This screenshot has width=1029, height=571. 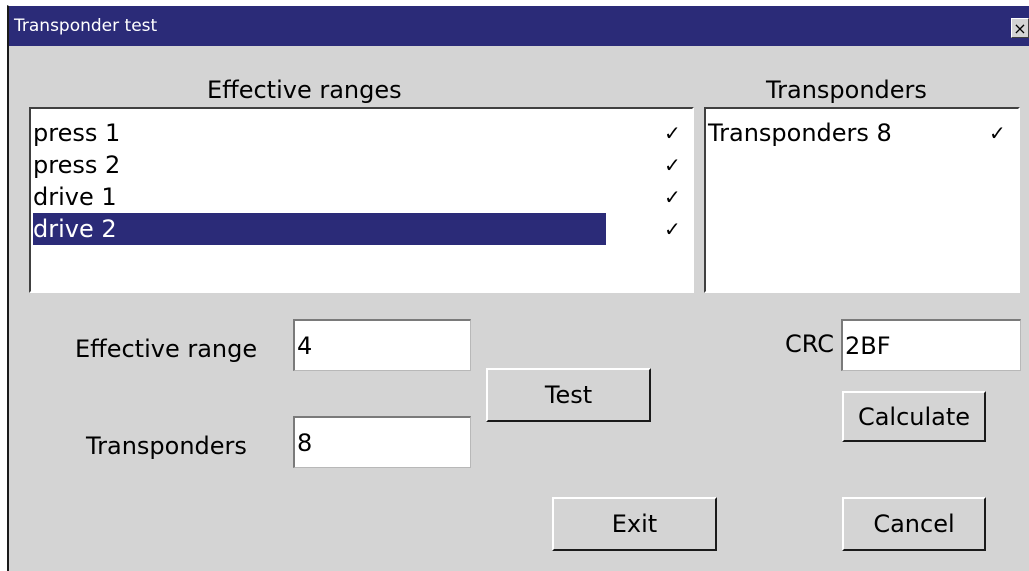 I want to click on list-item-drive-1: drive 1 ✓, so click(x=361, y=197).